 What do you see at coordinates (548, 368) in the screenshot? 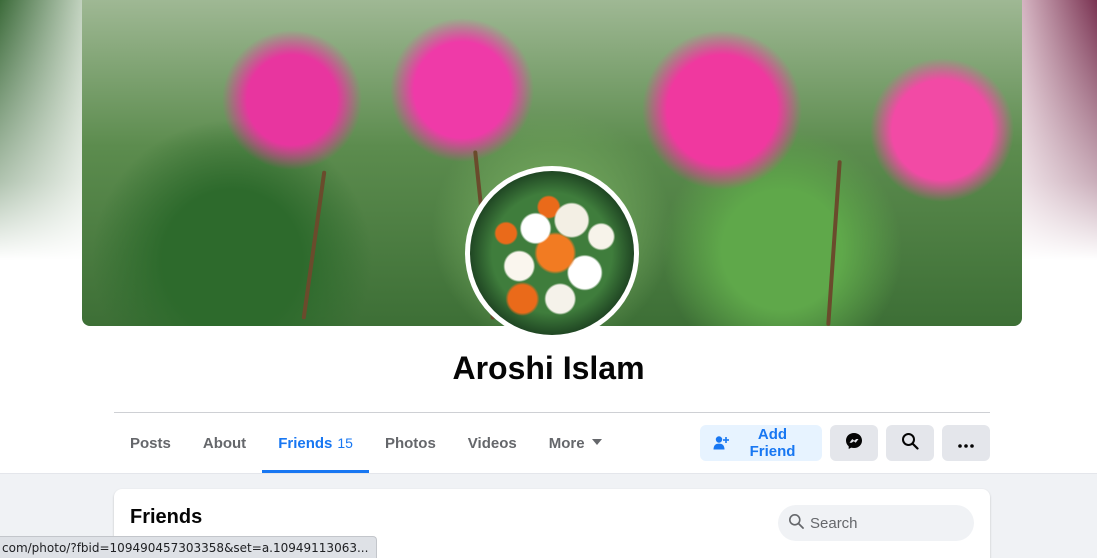
I see `profile-name: Aroshi Islam` at bounding box center [548, 368].